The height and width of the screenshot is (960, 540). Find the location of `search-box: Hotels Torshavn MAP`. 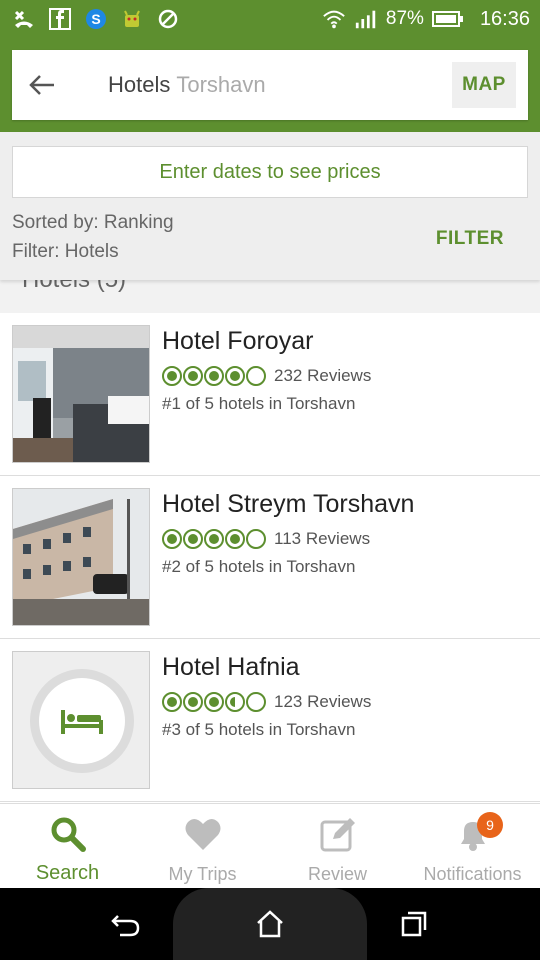

search-box: Hotels Torshavn MAP is located at coordinates (270, 85).